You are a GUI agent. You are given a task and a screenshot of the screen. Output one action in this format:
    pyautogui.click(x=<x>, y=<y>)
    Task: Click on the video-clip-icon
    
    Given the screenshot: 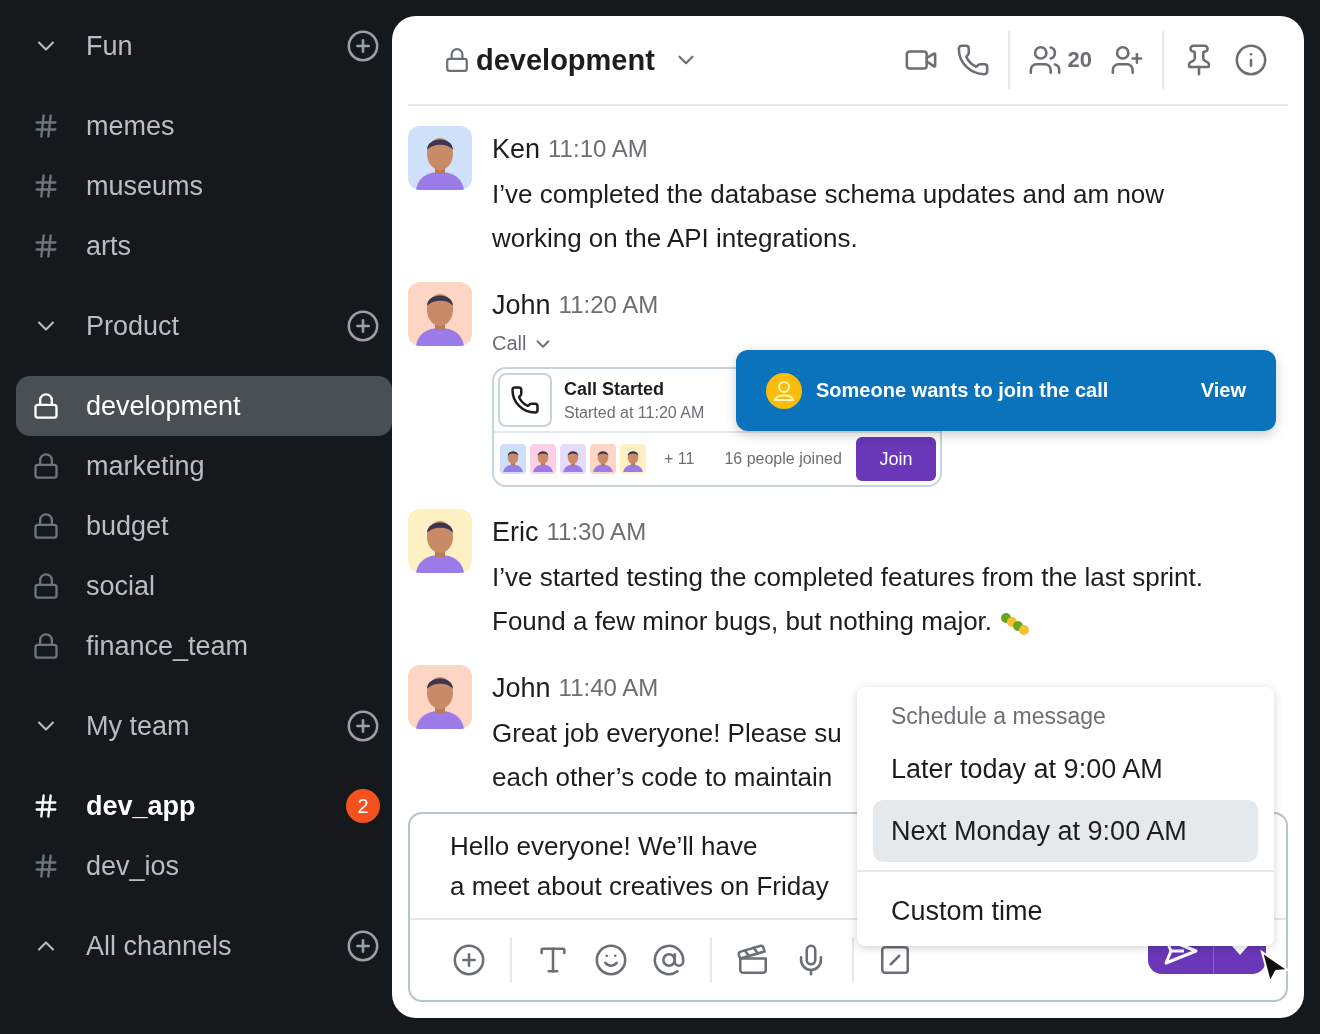 What is the action you would take?
    pyautogui.click(x=753, y=960)
    